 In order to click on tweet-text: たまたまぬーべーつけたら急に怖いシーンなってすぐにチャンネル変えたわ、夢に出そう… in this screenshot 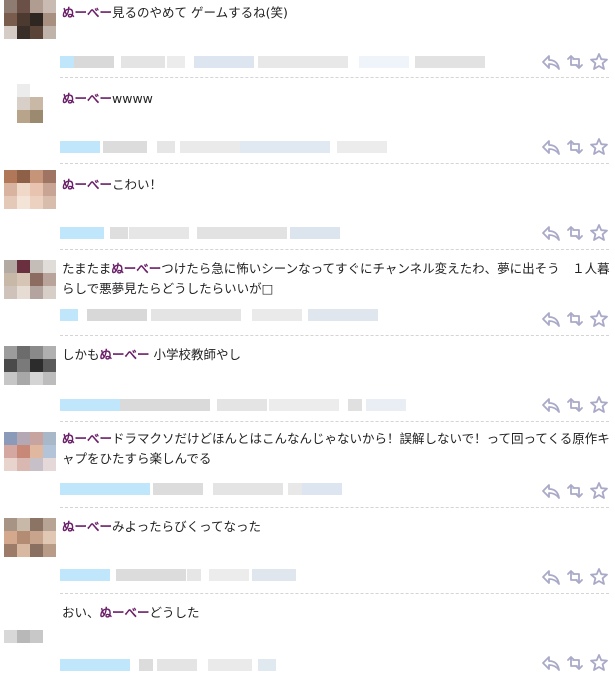, I will do `click(336, 279)`.